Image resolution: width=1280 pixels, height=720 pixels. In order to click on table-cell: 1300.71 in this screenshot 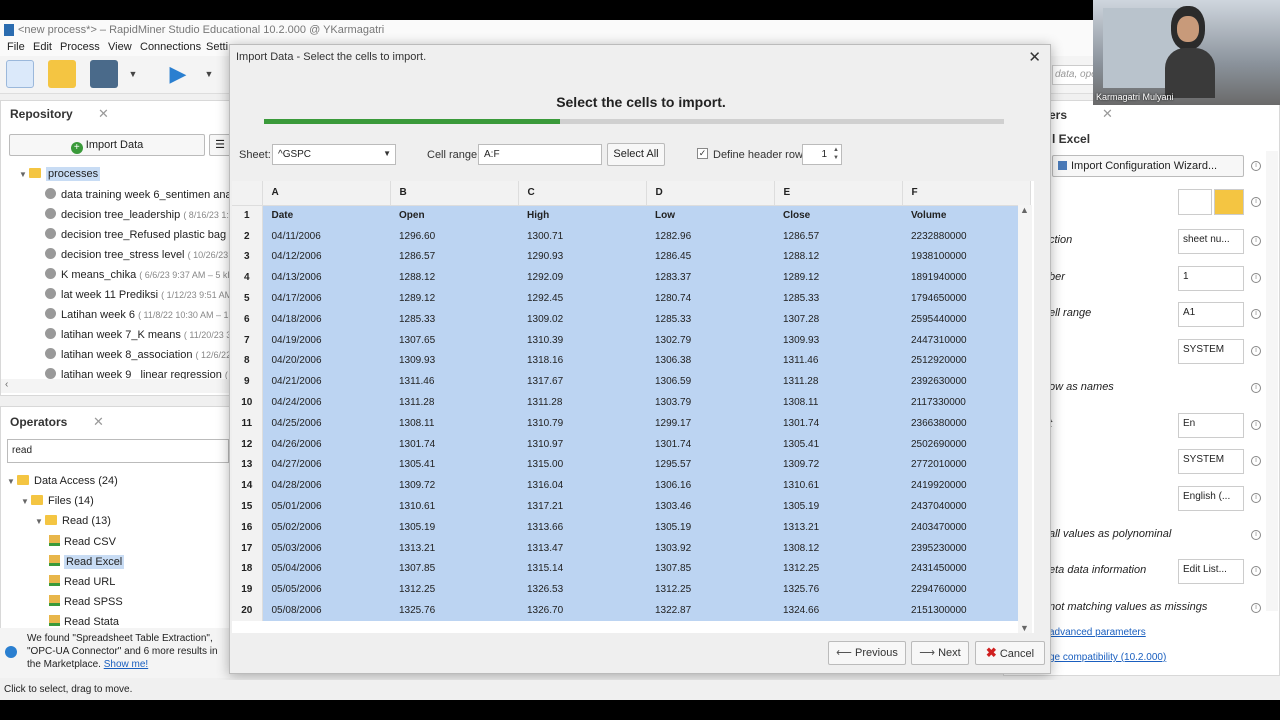, I will do `click(582, 236)`.